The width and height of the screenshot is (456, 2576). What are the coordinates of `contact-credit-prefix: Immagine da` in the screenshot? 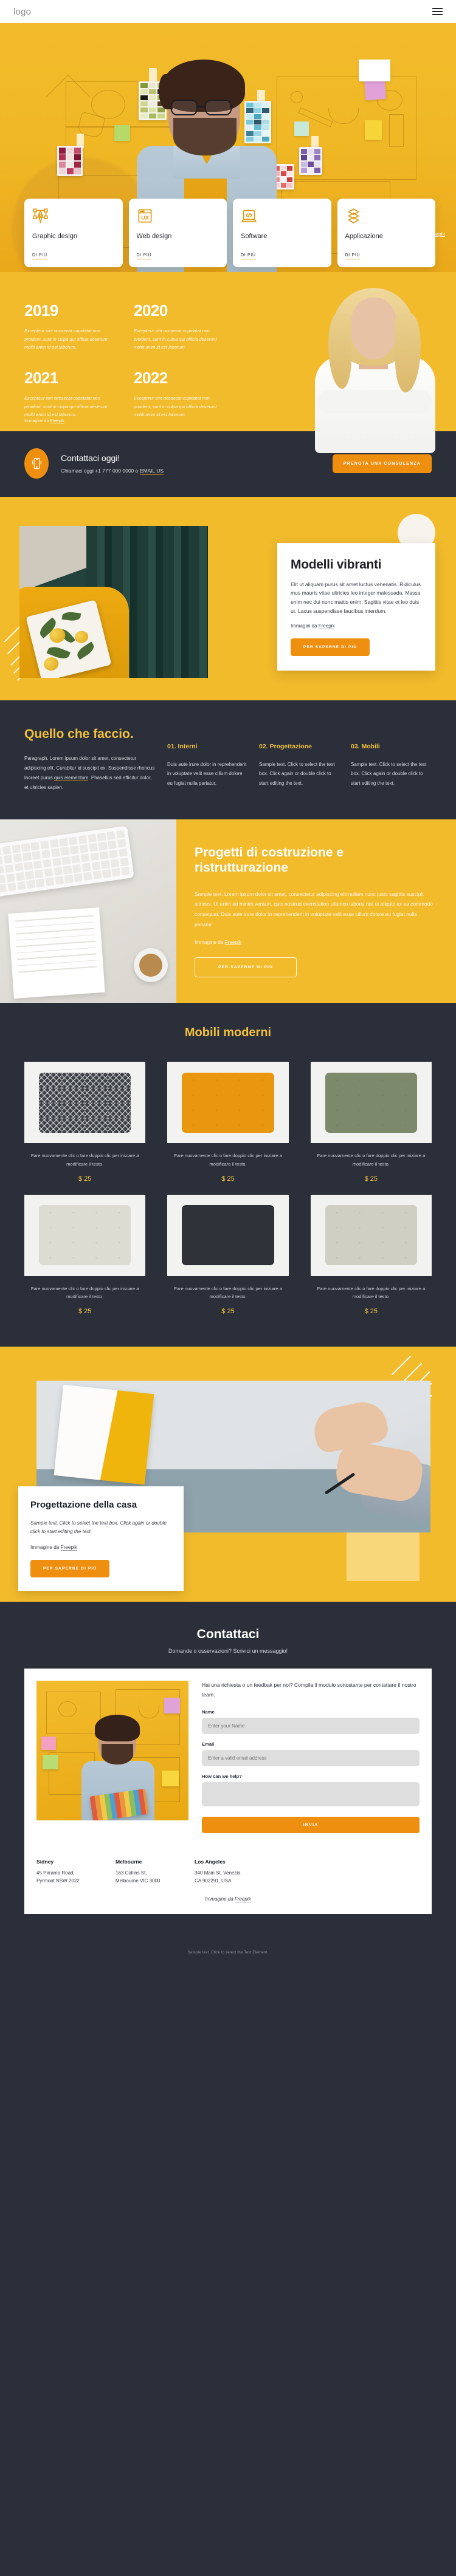 It's located at (220, 1899).